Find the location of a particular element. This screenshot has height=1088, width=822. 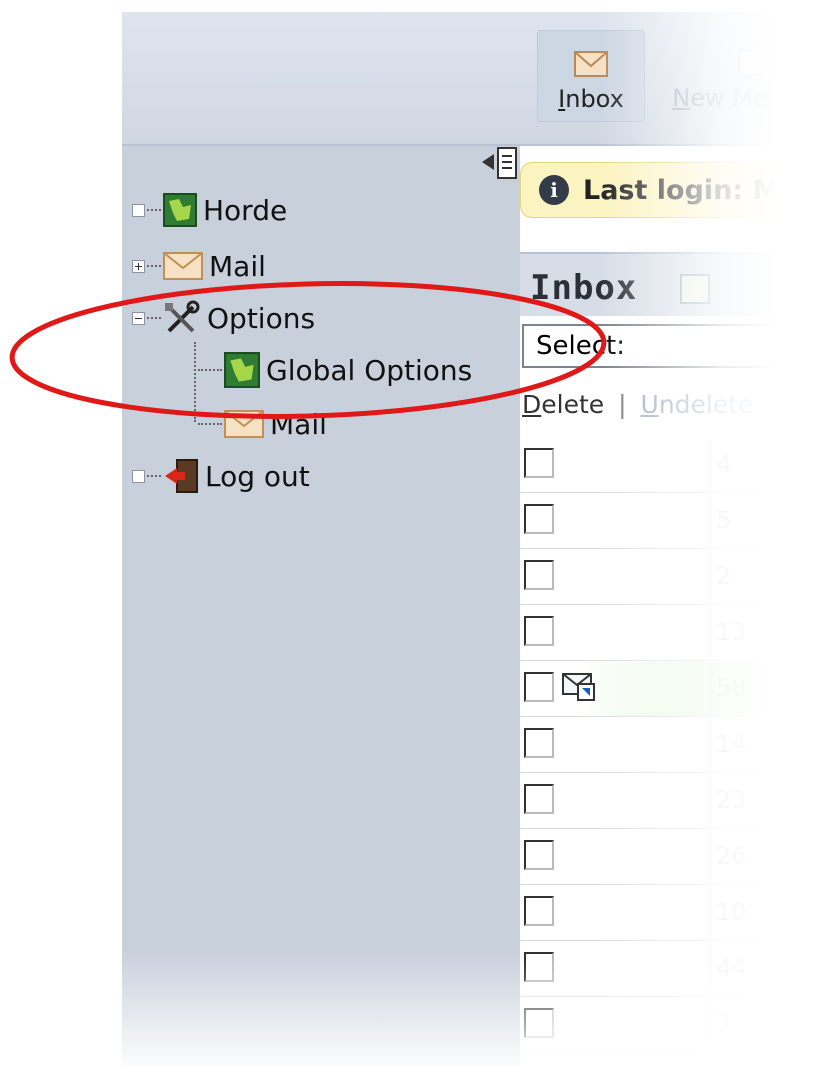

sidebar-item-label: Global Options is located at coordinates (369, 370).